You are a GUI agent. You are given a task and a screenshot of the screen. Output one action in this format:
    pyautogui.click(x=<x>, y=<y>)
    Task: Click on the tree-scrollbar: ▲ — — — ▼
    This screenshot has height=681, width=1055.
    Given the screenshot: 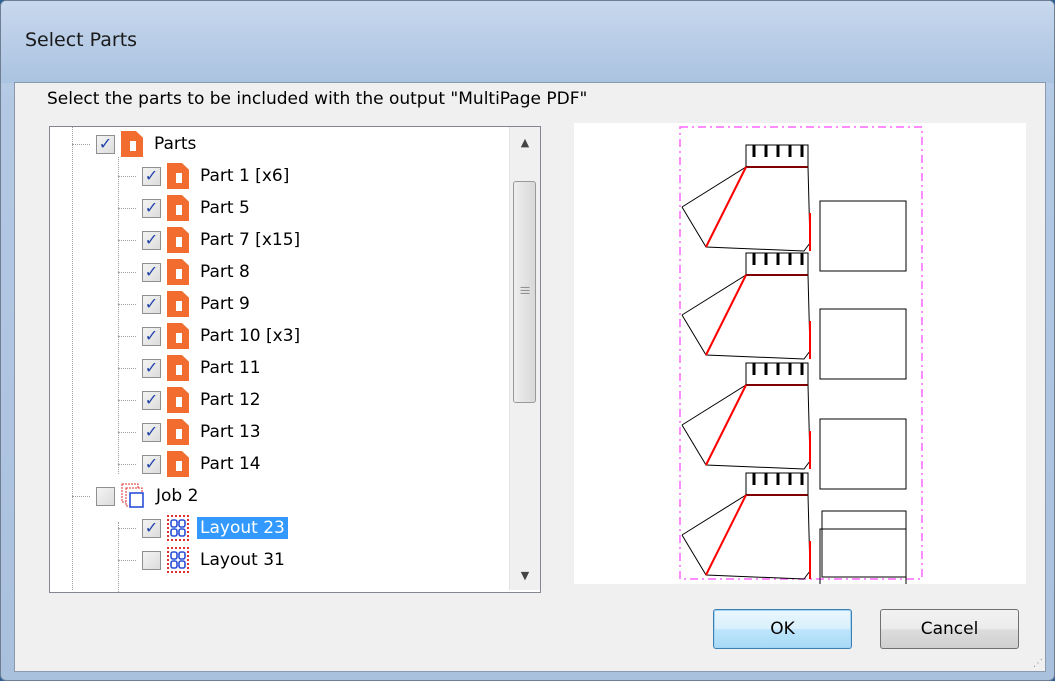 What is the action you would take?
    pyautogui.click(x=524, y=358)
    